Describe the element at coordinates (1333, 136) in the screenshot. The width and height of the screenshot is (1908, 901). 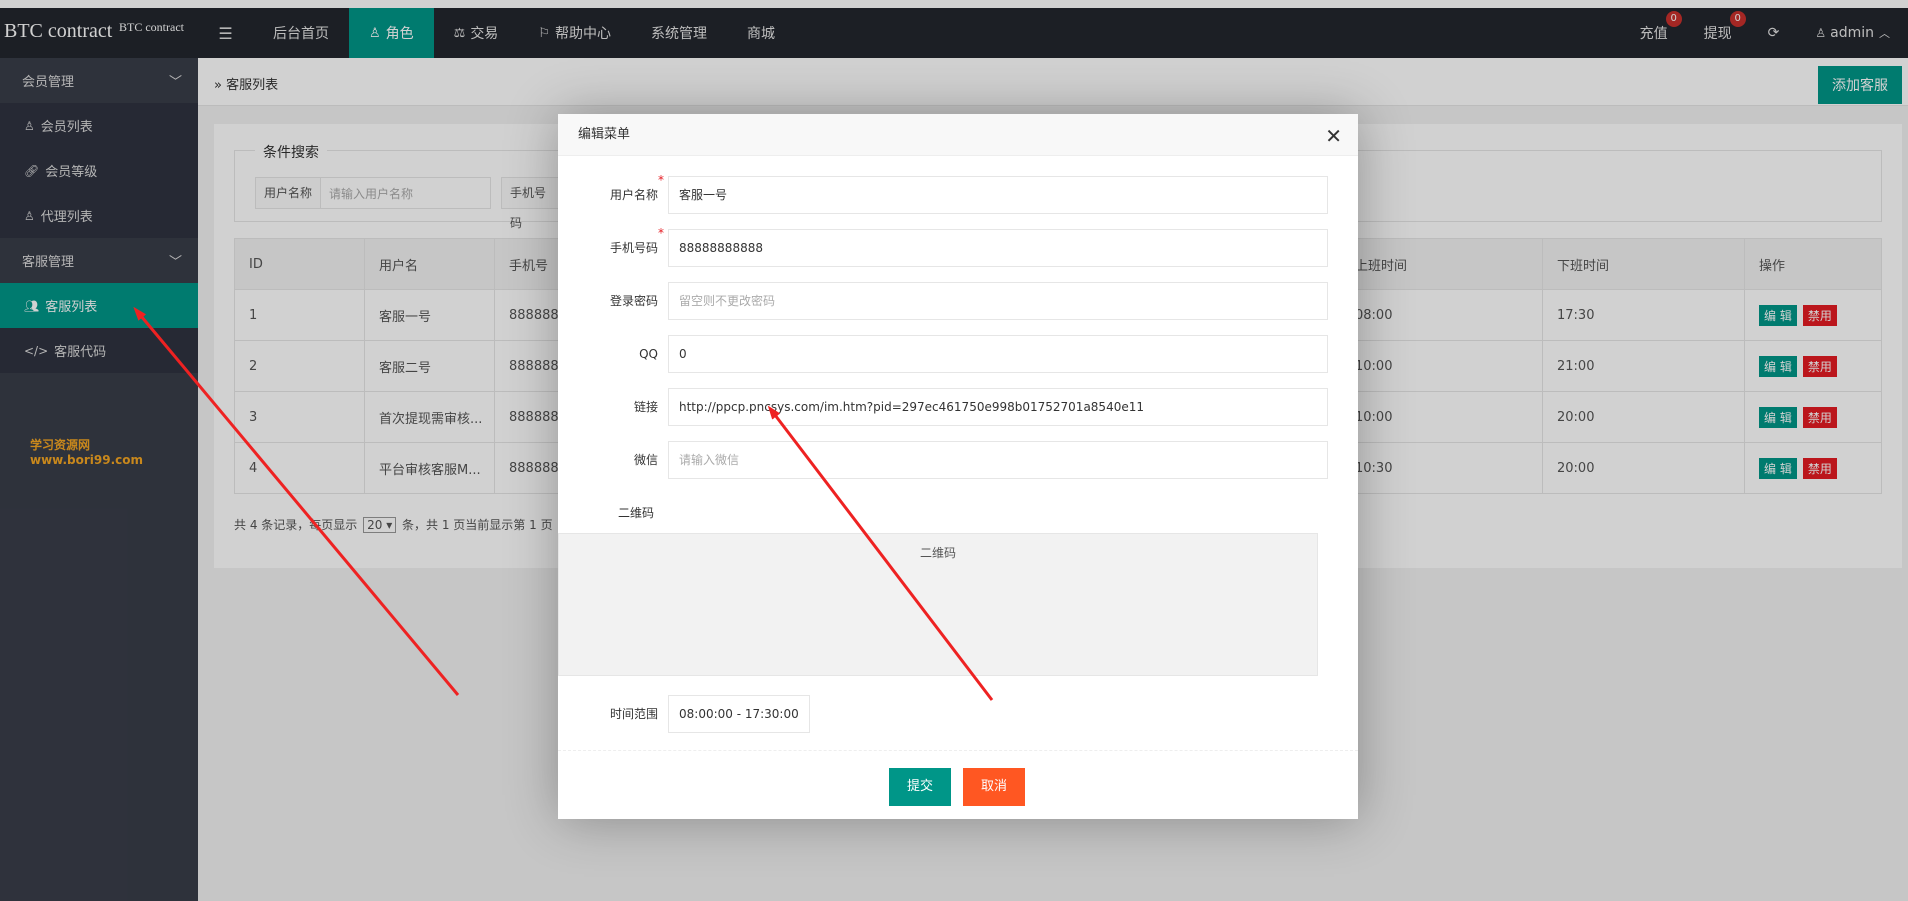
I see `close-icon: ✕` at that location.